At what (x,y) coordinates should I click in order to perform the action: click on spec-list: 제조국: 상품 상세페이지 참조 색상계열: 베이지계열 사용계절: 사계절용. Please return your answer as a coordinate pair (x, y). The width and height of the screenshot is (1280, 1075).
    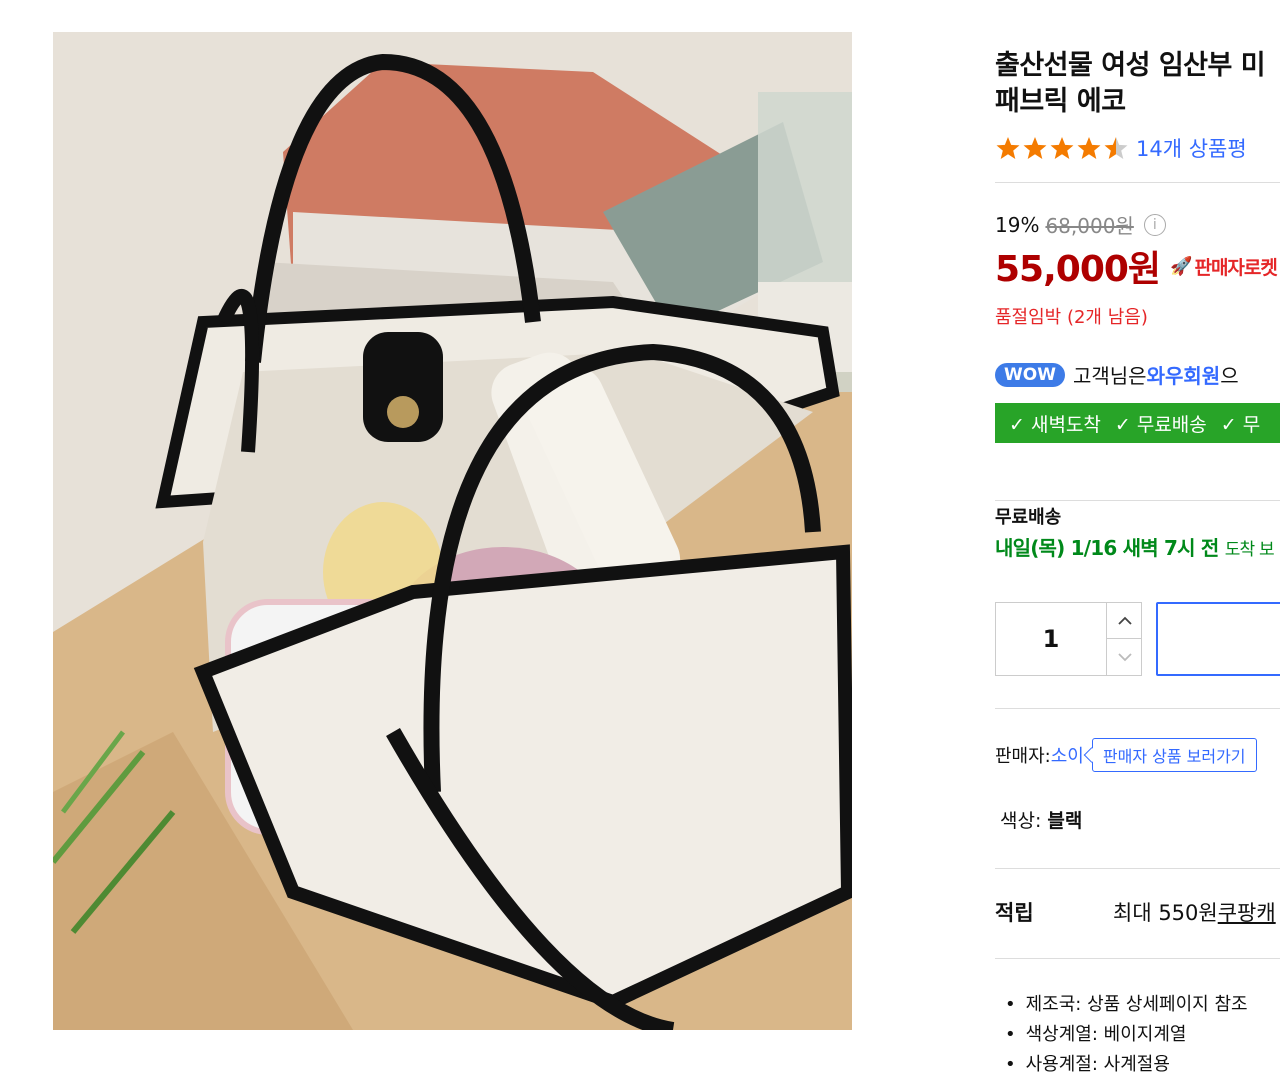
    Looking at the image, I should click on (1126, 1032).